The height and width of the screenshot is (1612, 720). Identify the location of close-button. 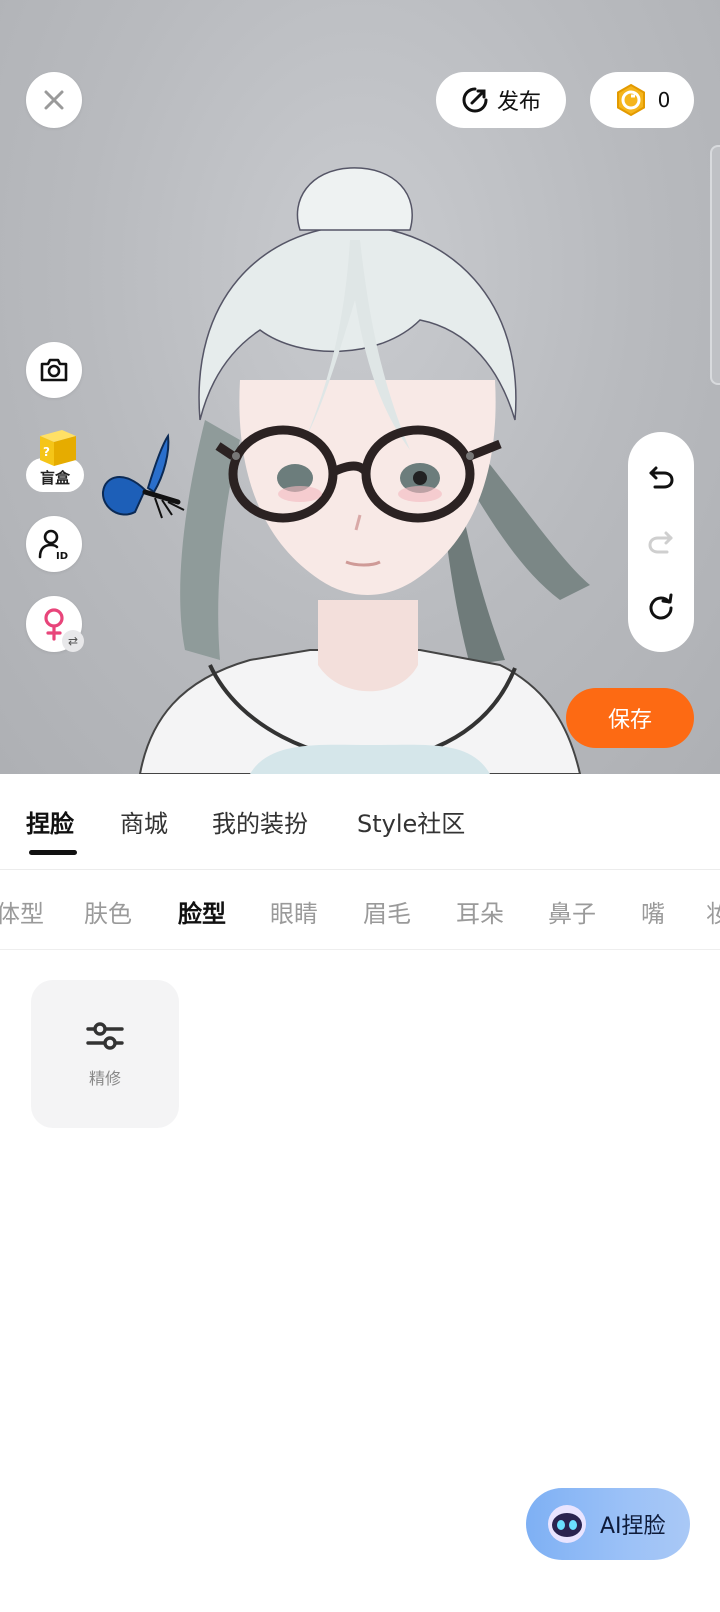
(54, 100).